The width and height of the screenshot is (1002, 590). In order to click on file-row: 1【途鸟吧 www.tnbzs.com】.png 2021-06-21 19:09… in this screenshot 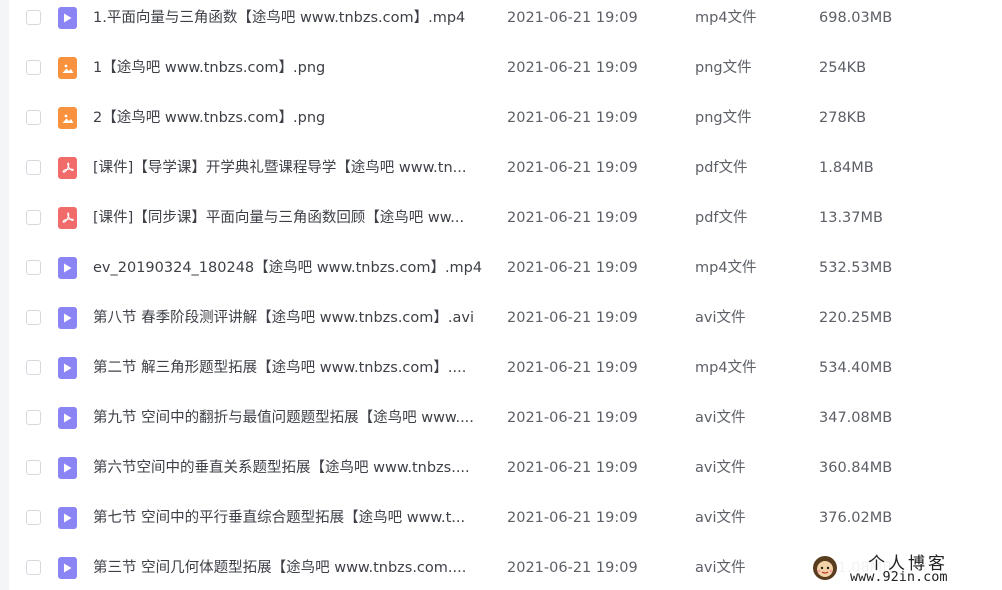, I will do `click(505, 69)`.